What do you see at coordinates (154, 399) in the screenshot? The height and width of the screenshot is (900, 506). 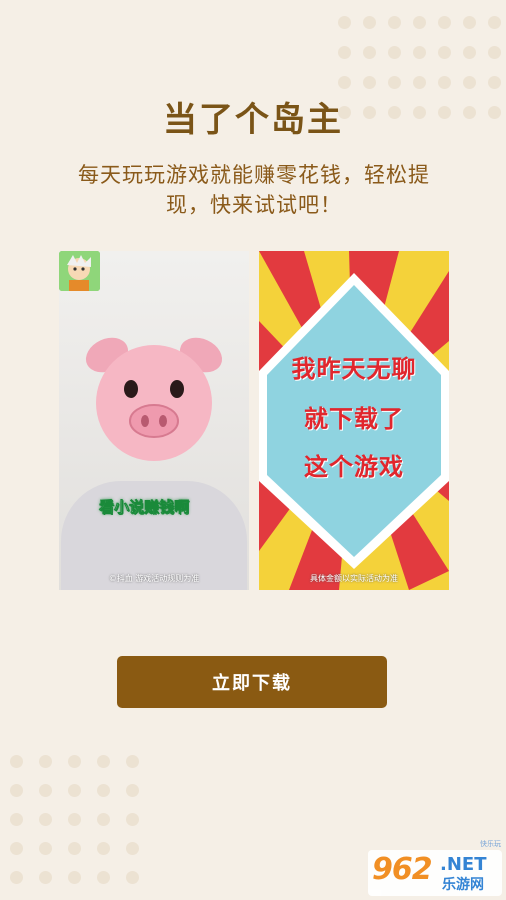 I see `pig-face-icon` at bounding box center [154, 399].